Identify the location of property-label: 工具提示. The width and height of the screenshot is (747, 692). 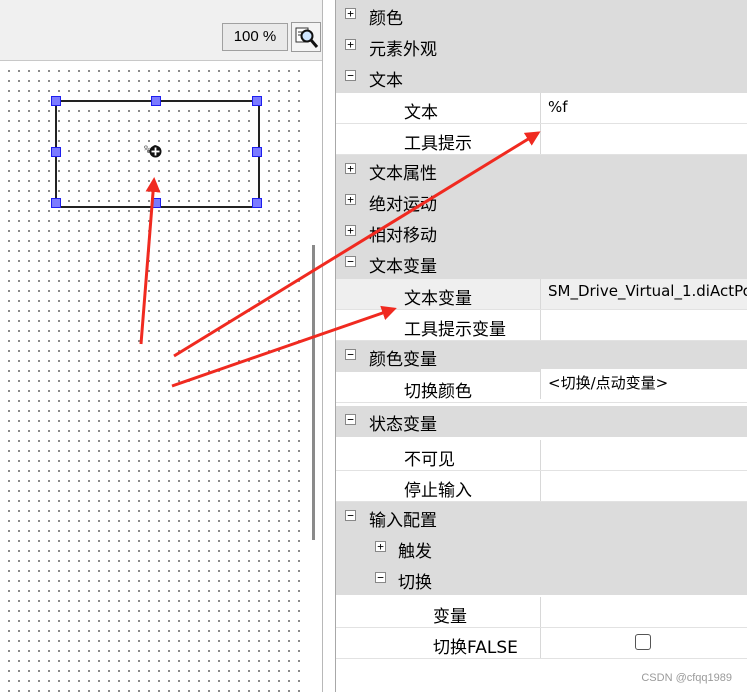
(438, 144).